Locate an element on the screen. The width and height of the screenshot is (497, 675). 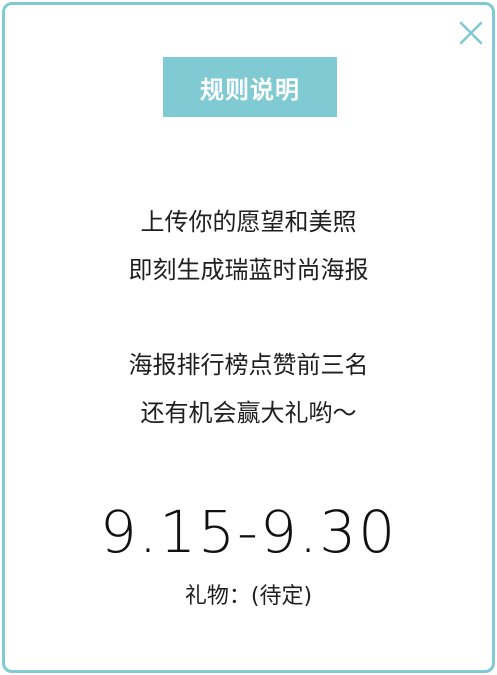
rules-paragraph-2: 海报排行榜点赞前三名 还有机会赢大礼哟～ is located at coordinates (248, 389).